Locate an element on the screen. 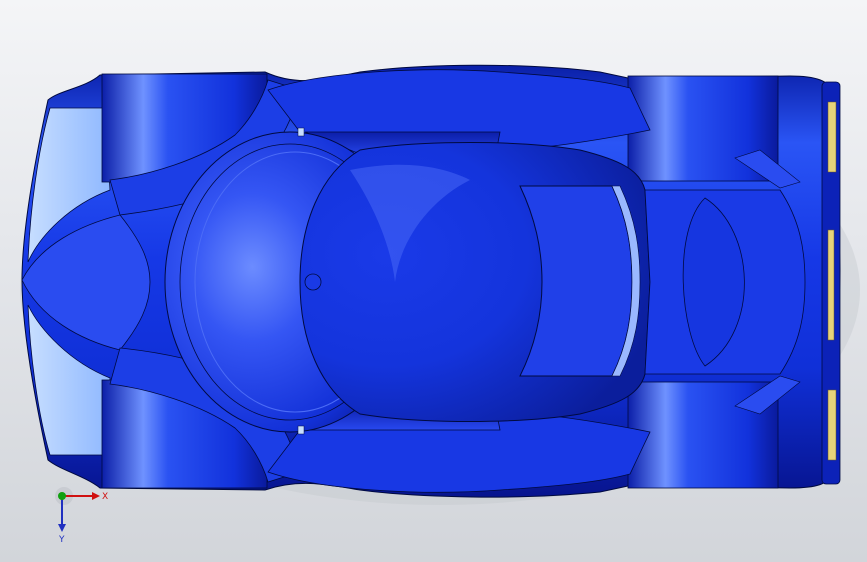  y-axis-arrowhead is located at coordinates (62, 528).